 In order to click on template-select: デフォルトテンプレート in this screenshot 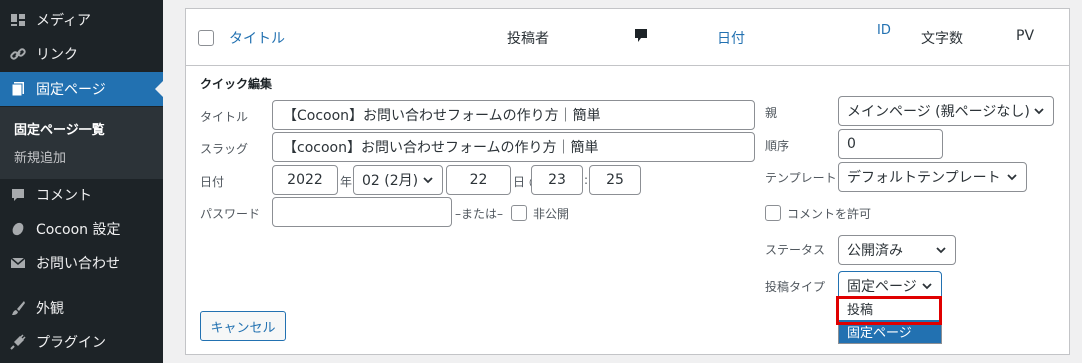, I will do `click(932, 177)`.